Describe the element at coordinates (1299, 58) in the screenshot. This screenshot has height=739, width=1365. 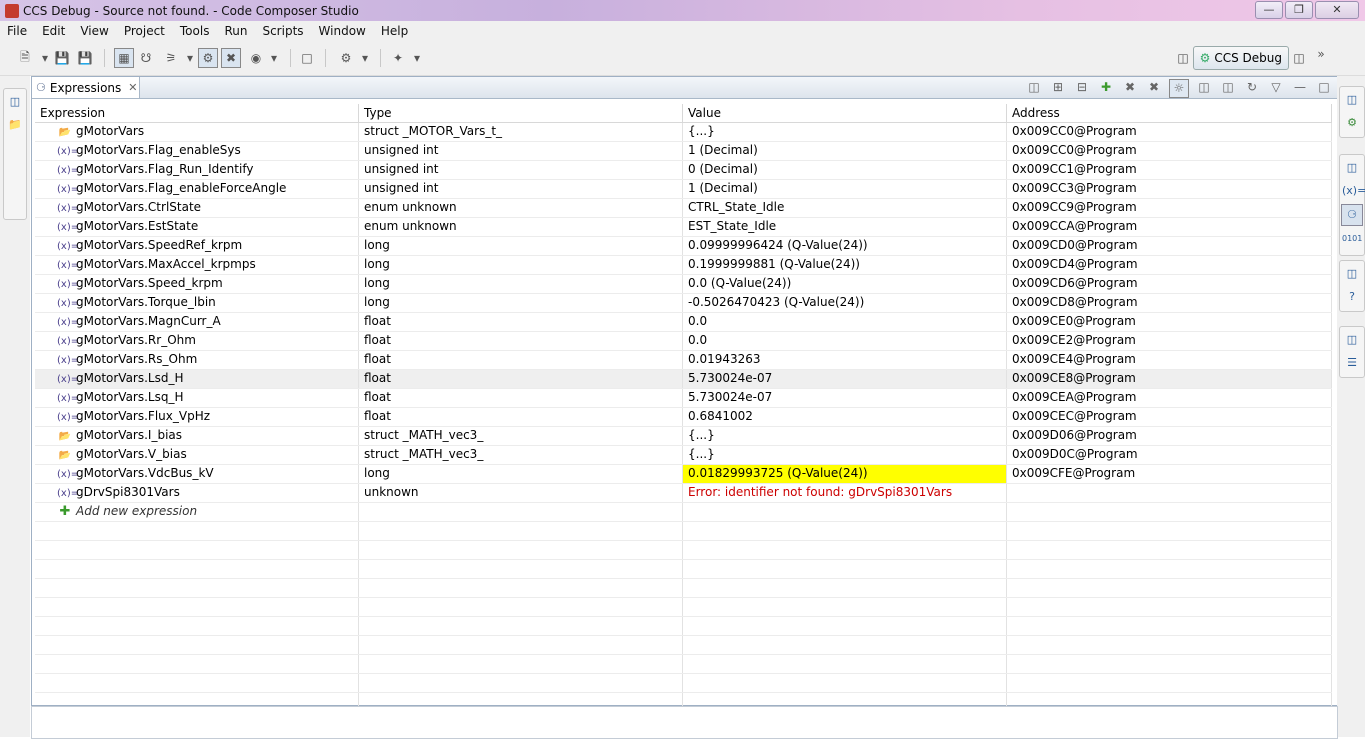
I see `perspective-overflow-icon: ◫` at that location.